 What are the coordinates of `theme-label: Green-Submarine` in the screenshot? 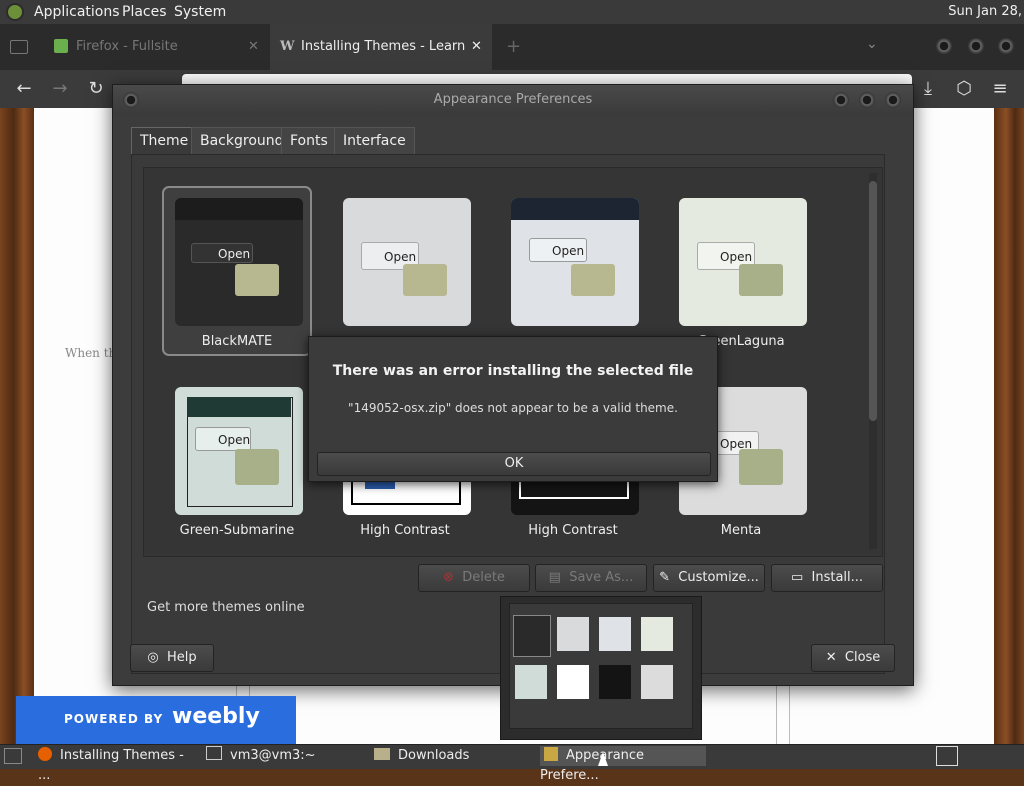 It's located at (237, 530).